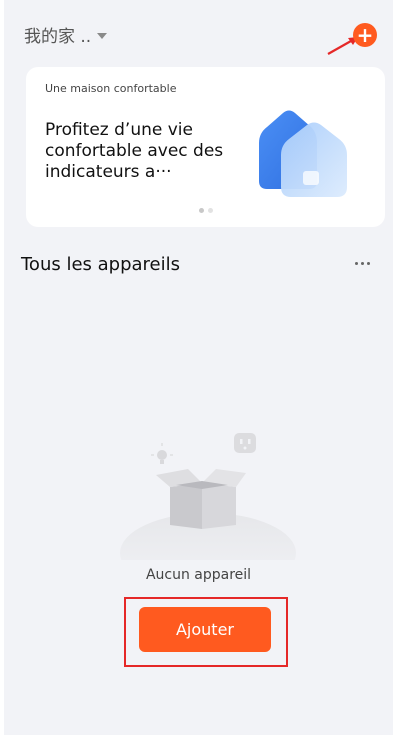 The height and width of the screenshot is (735, 397). I want to click on home-name: 我的家 .., so click(58, 37).